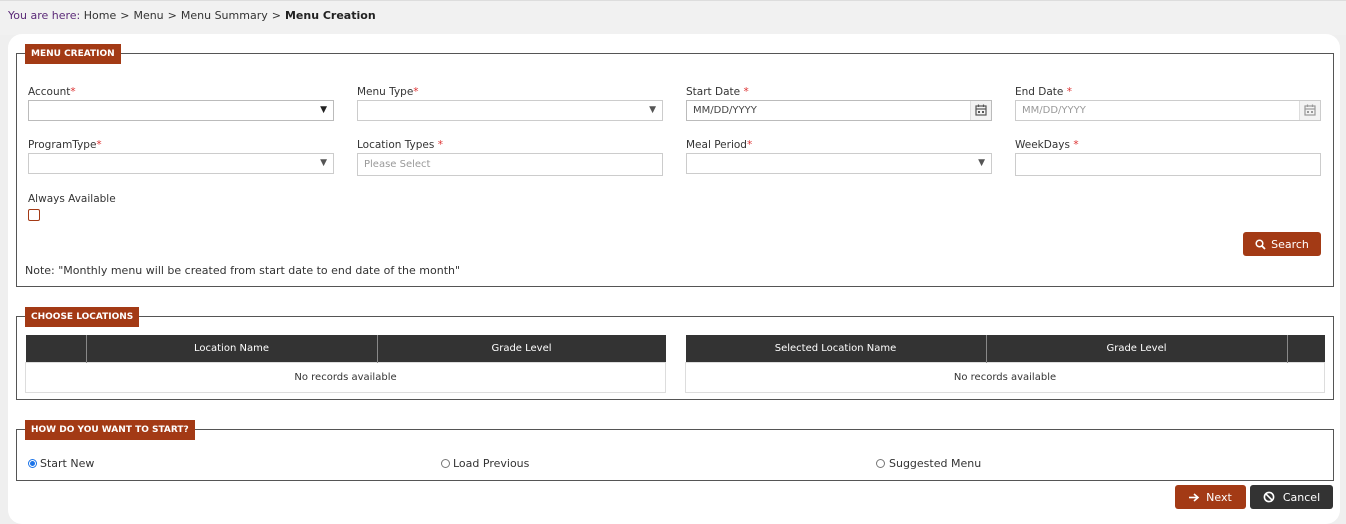  What do you see at coordinates (935, 463) in the screenshot?
I see `suggested-menu-label: Suggested Menu` at bounding box center [935, 463].